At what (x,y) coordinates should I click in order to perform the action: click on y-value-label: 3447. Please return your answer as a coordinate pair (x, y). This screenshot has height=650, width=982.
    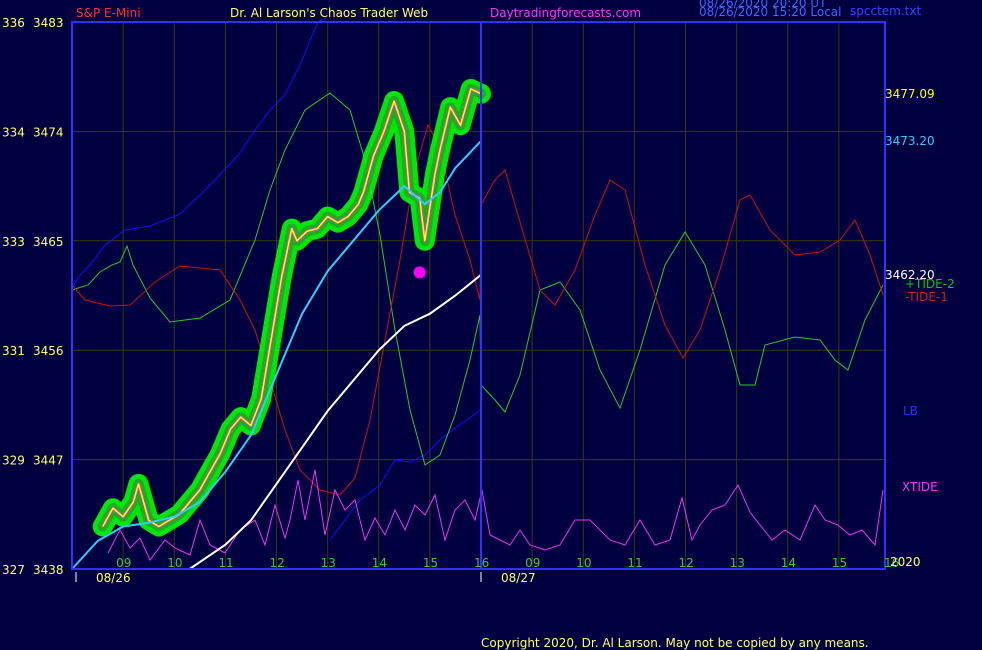
    Looking at the image, I should click on (48, 461).